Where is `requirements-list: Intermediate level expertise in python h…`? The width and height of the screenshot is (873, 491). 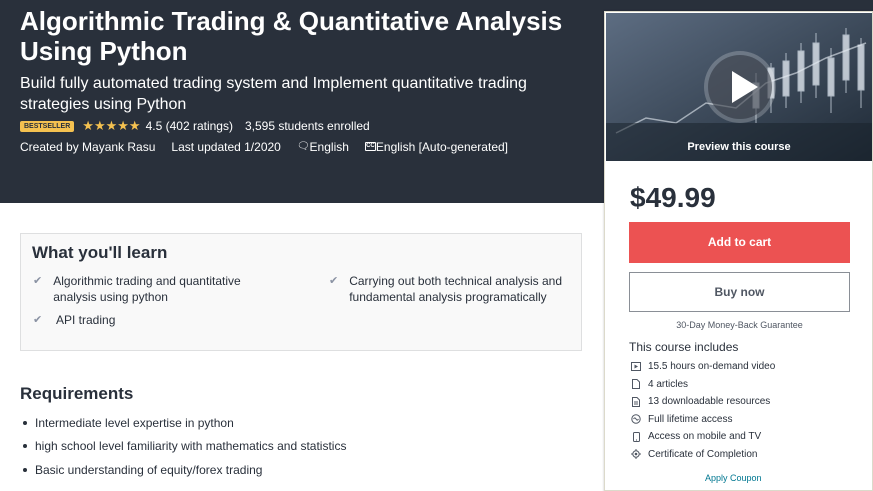 requirements-list: Intermediate level expertise in python h… is located at coordinates (183, 446).